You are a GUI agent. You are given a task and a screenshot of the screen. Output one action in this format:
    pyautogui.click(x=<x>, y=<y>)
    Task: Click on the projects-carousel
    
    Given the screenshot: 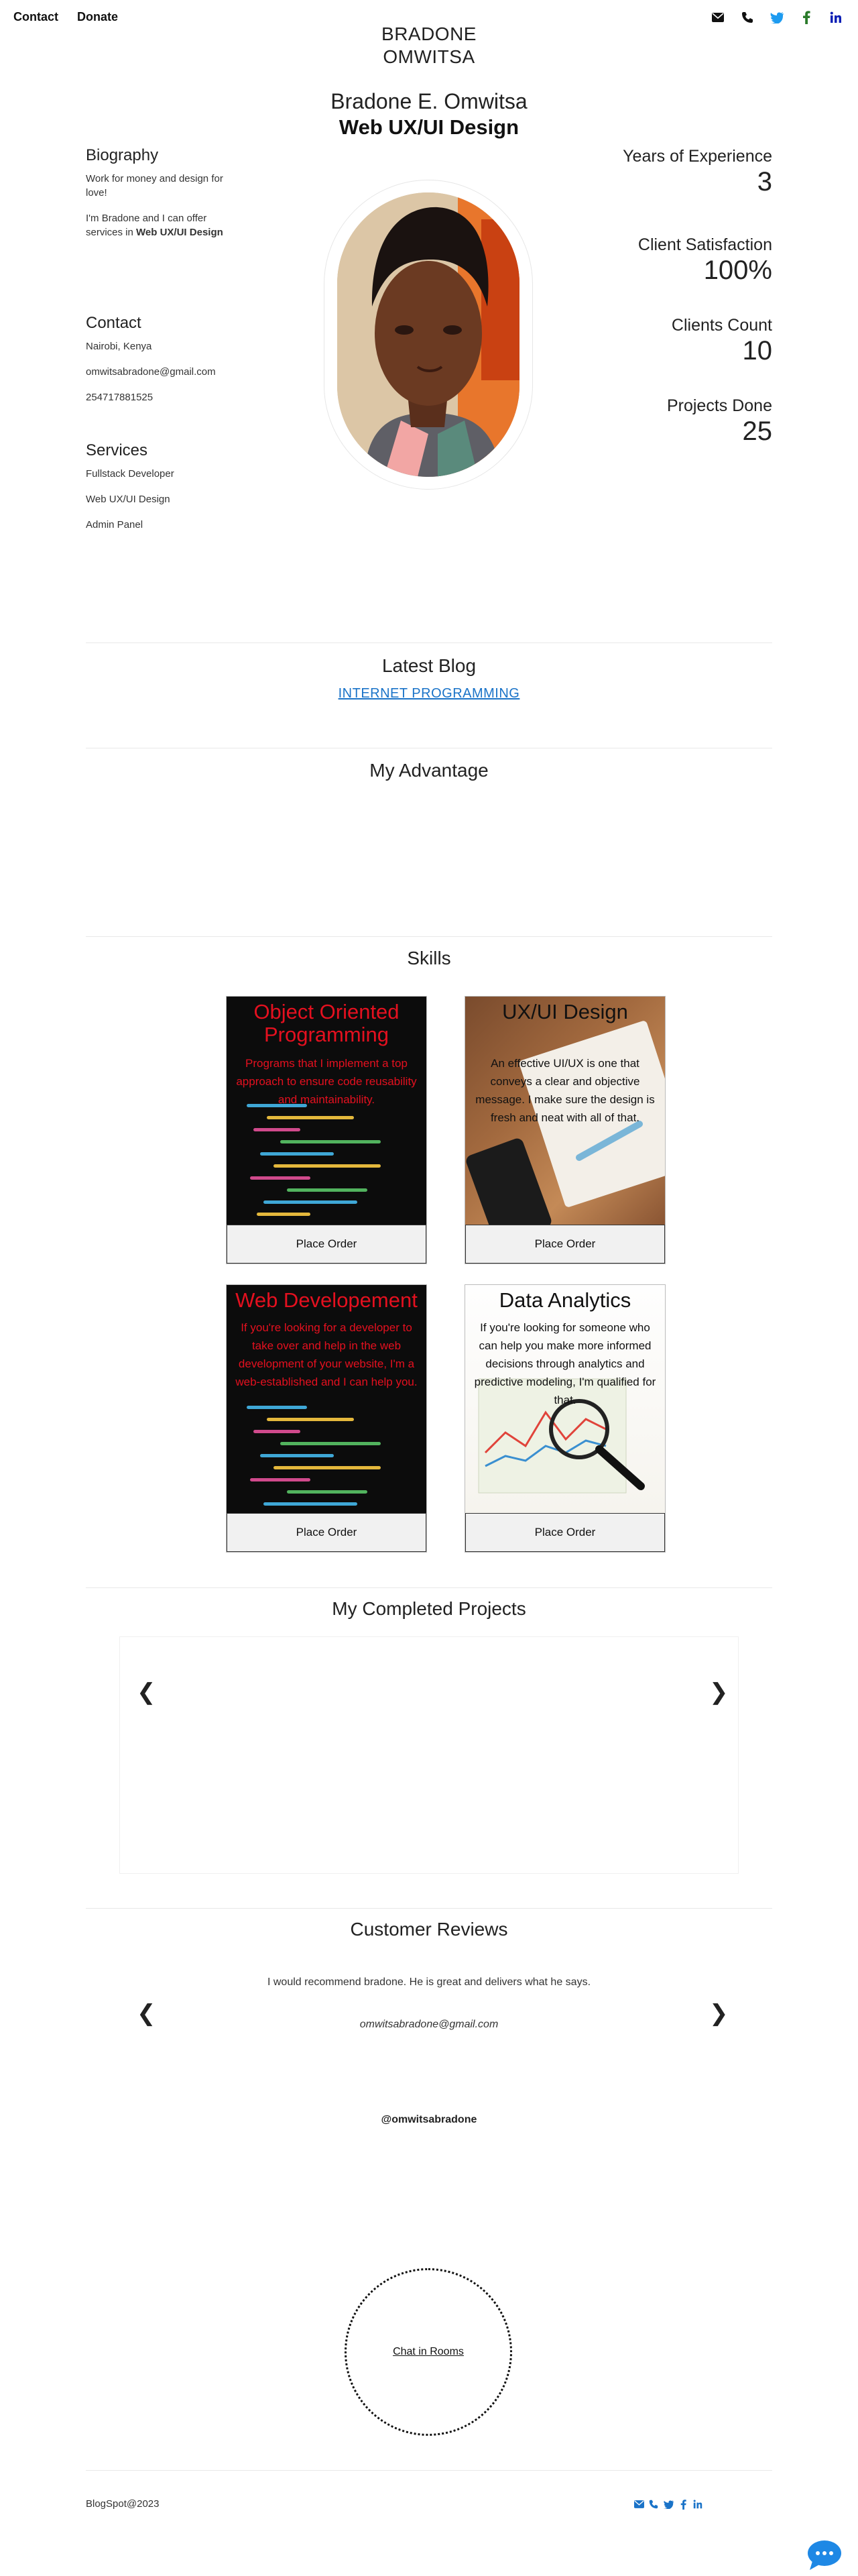 What is the action you would take?
    pyautogui.click(x=429, y=1755)
    